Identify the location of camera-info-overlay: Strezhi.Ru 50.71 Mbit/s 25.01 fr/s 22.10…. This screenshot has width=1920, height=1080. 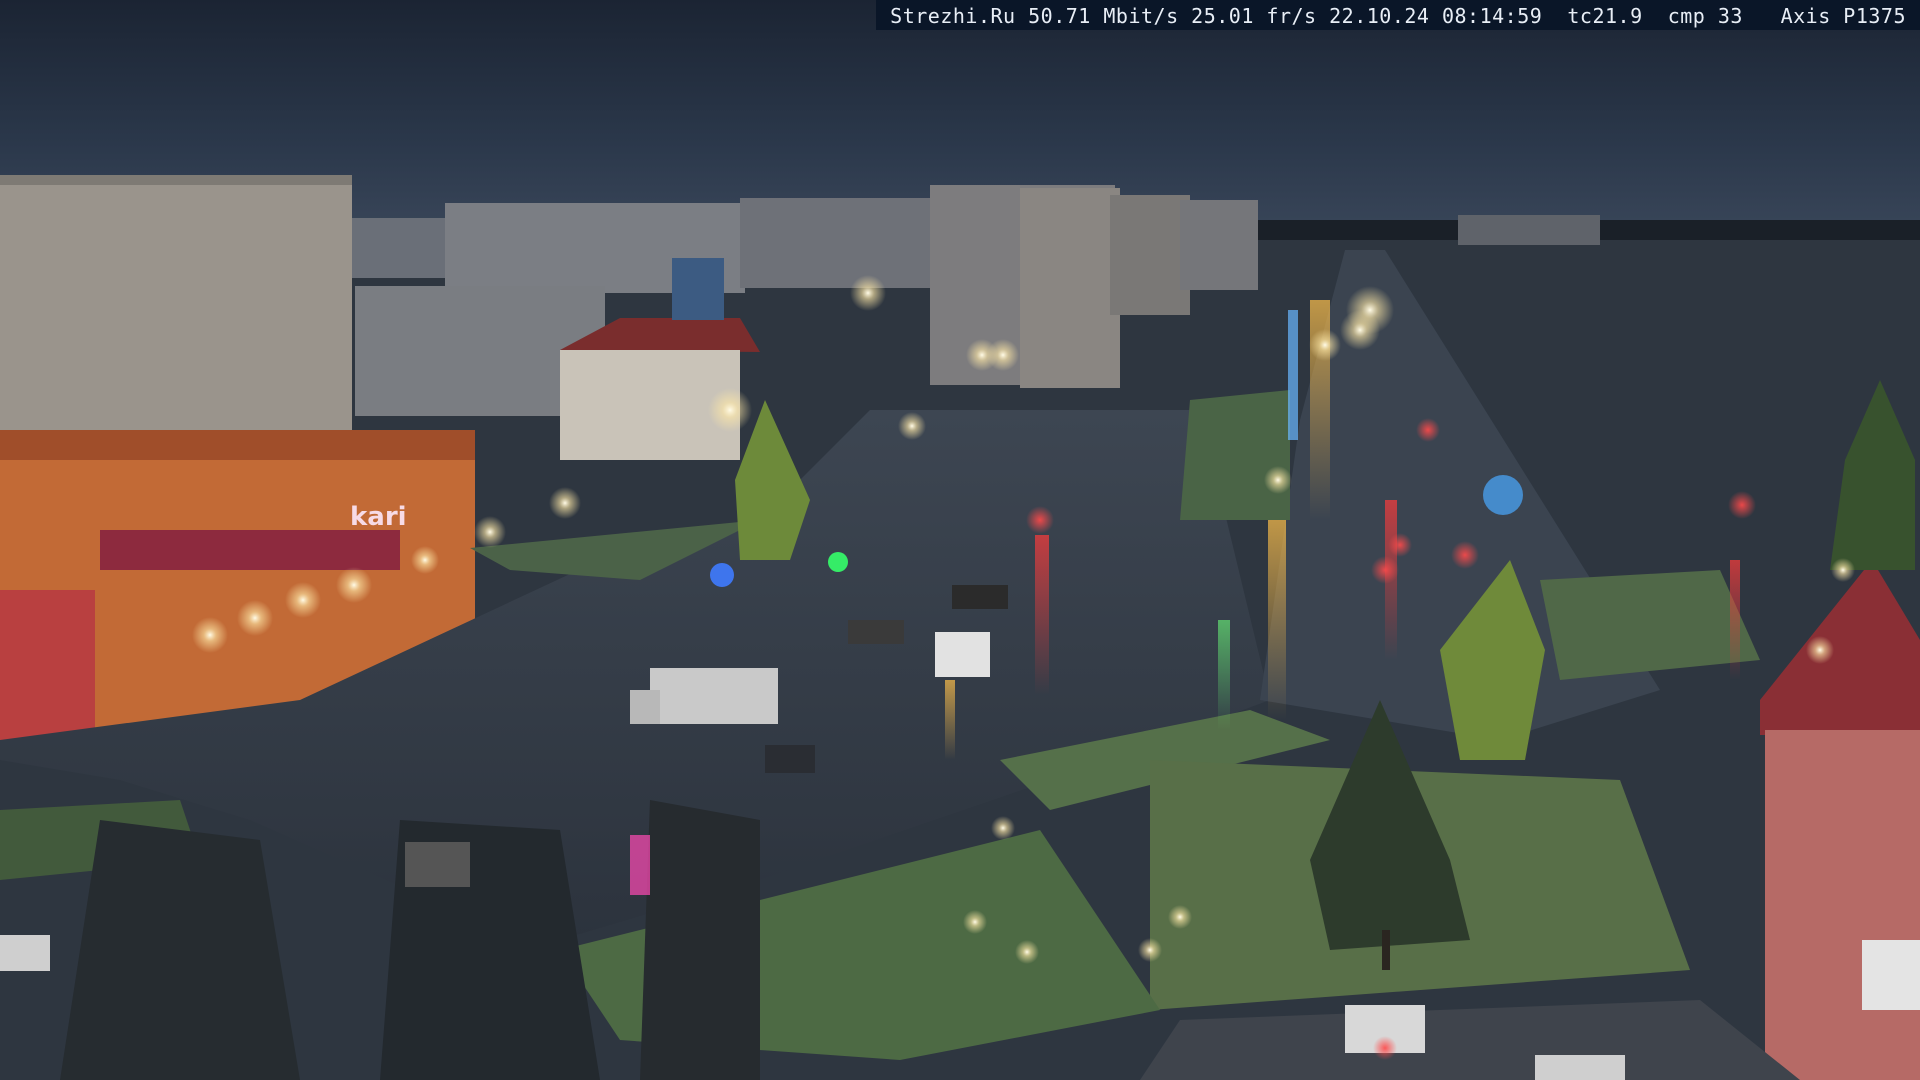
(1398, 15).